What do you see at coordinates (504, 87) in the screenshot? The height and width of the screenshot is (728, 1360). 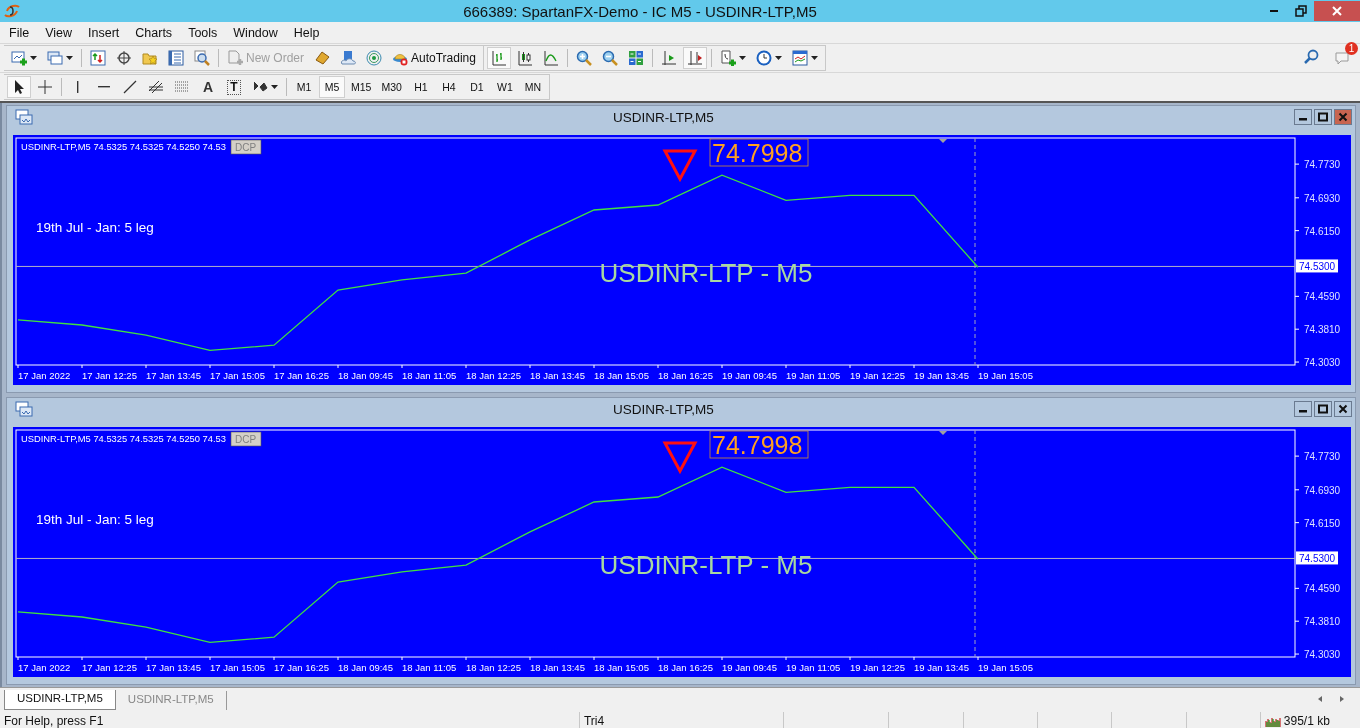 I see `timeframe-button: W1` at bounding box center [504, 87].